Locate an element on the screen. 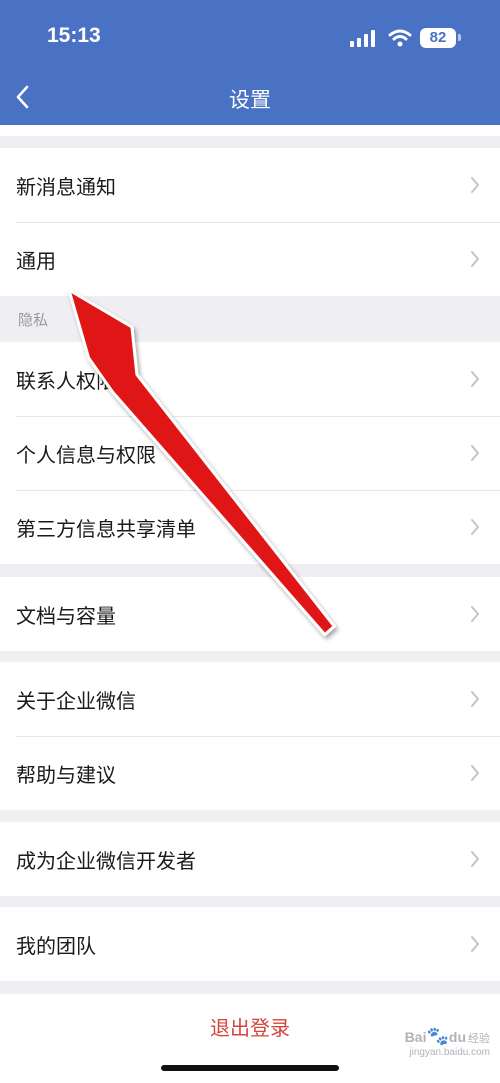 The height and width of the screenshot is (1083, 500). row-label: 通用 is located at coordinates (36, 260).